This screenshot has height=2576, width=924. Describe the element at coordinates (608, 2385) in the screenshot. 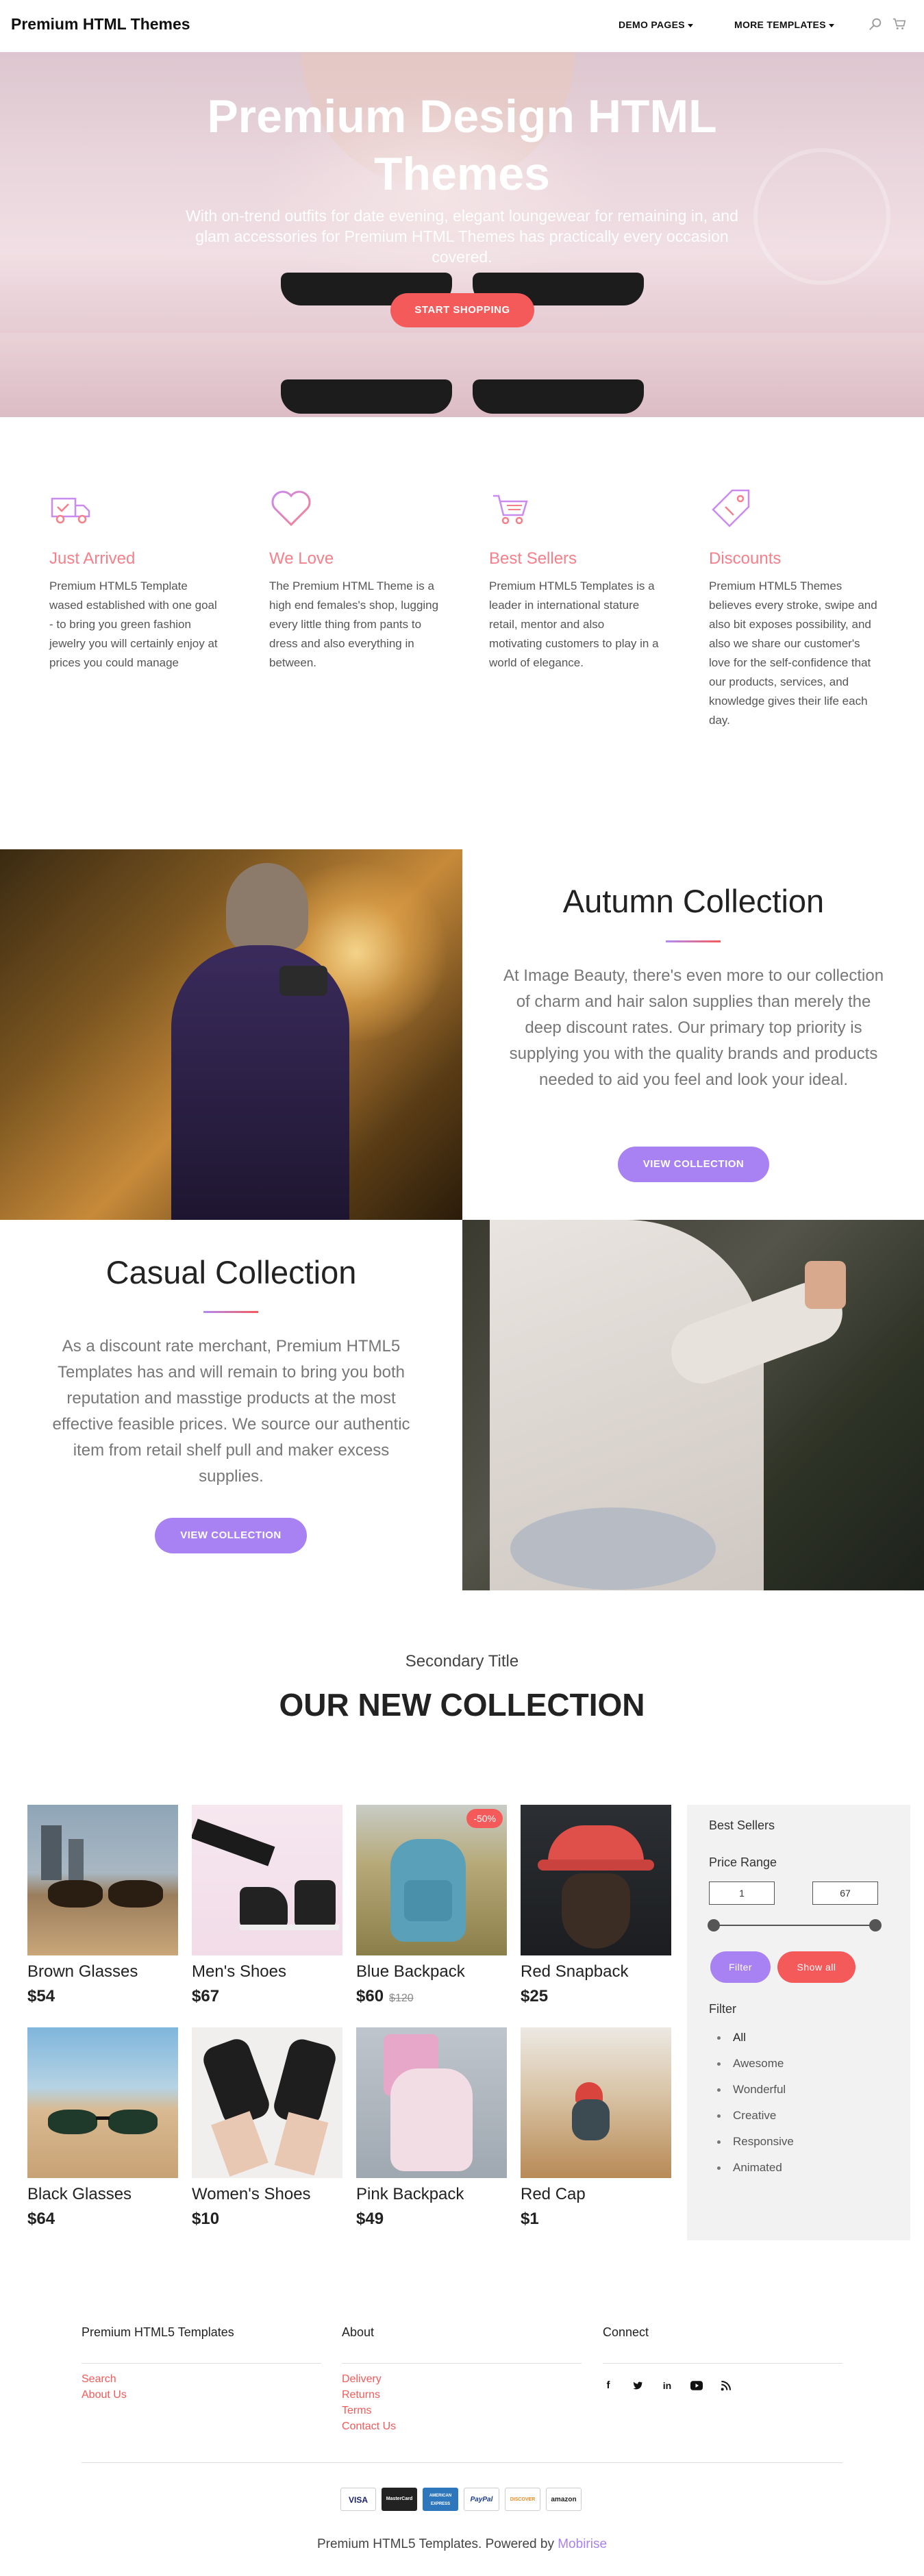

I see `facebook-icon: f` at that location.